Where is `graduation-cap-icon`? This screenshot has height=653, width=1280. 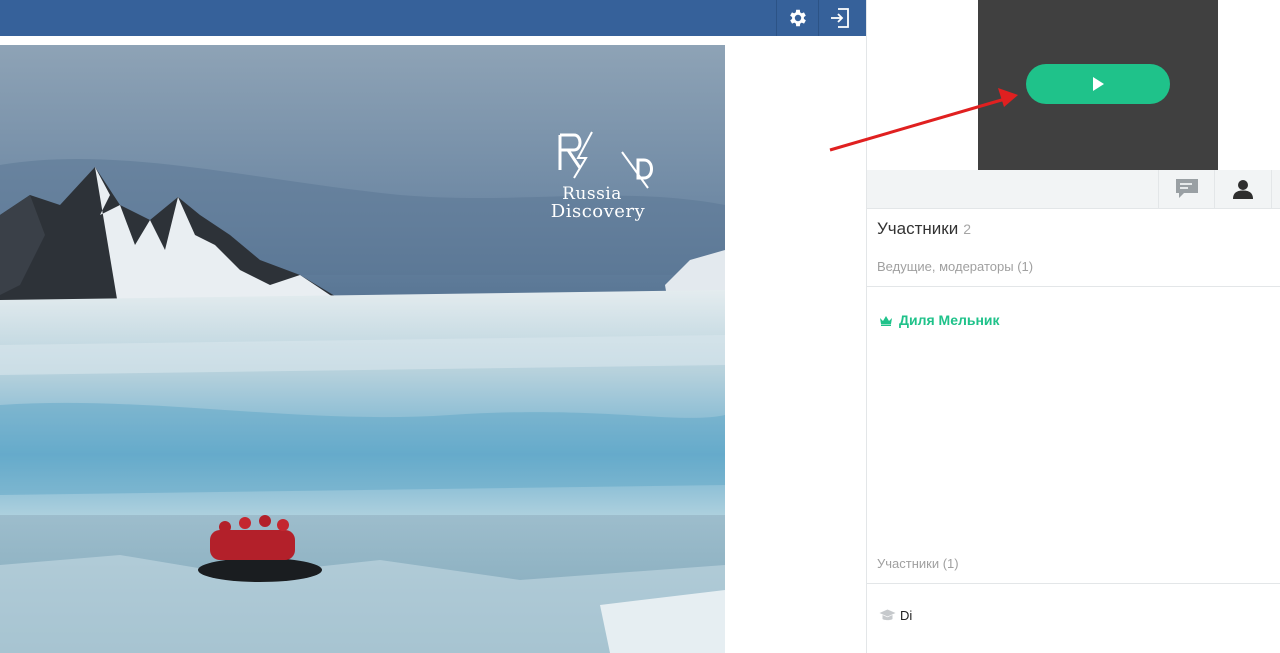 graduation-cap-icon is located at coordinates (887, 615).